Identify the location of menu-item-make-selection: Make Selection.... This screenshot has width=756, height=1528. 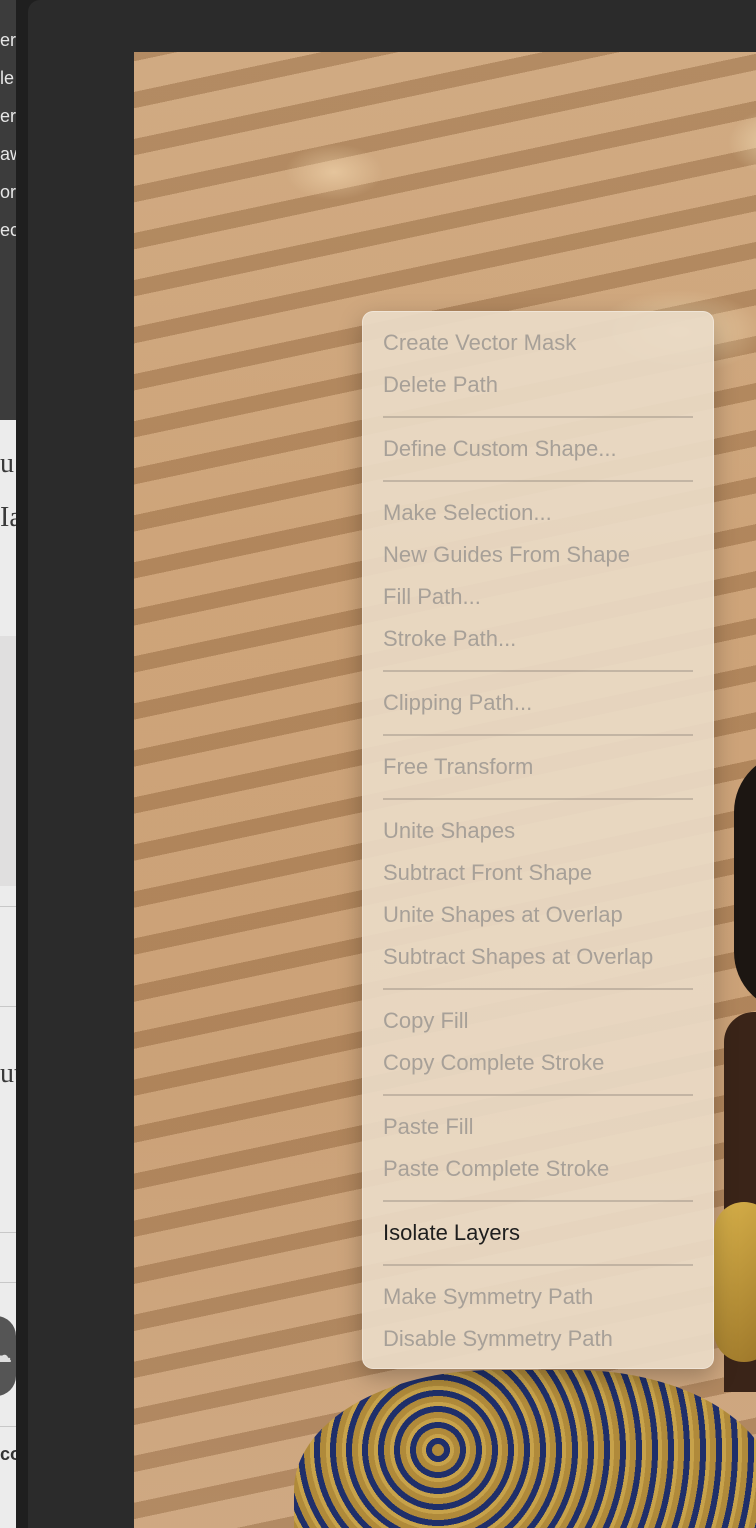
(538, 513).